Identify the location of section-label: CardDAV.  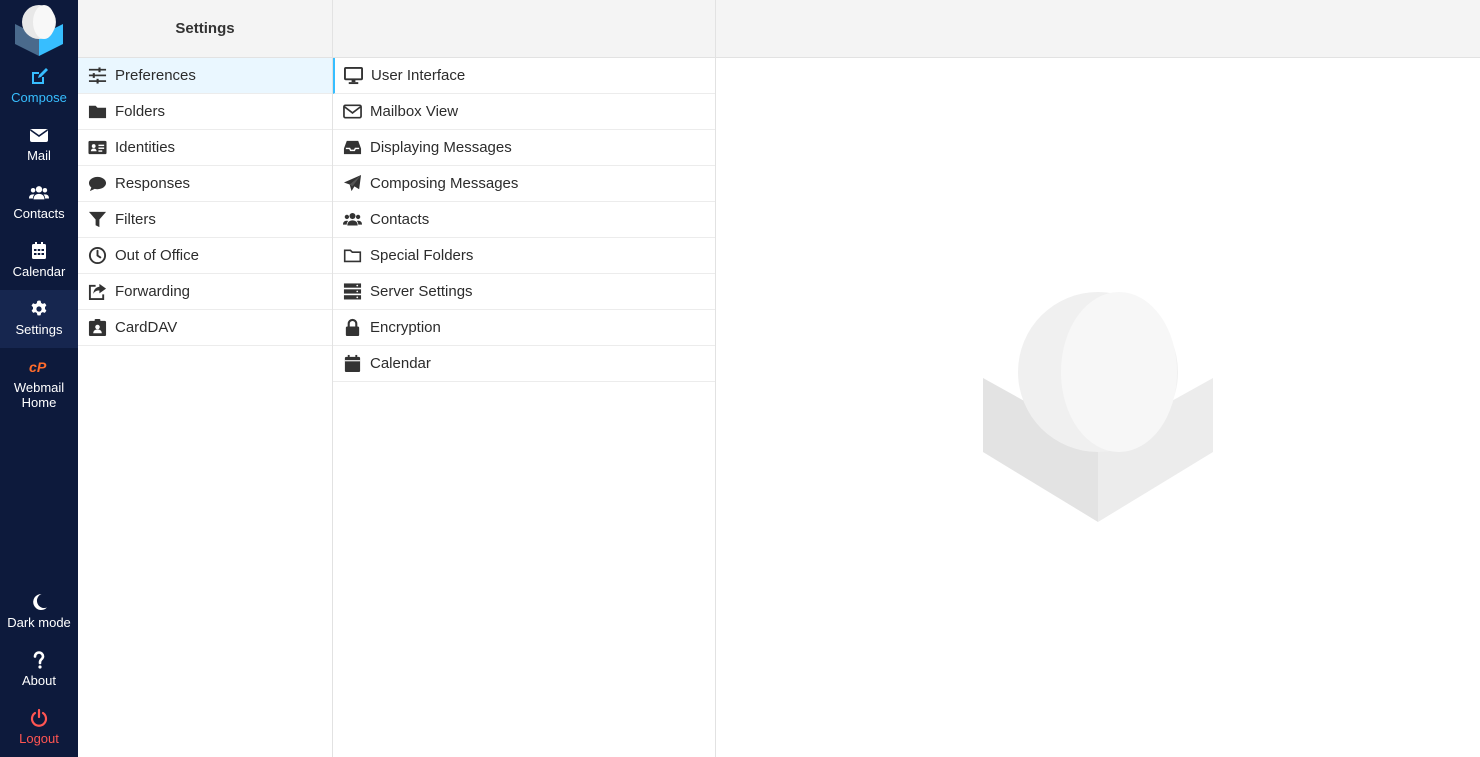
(146, 327).